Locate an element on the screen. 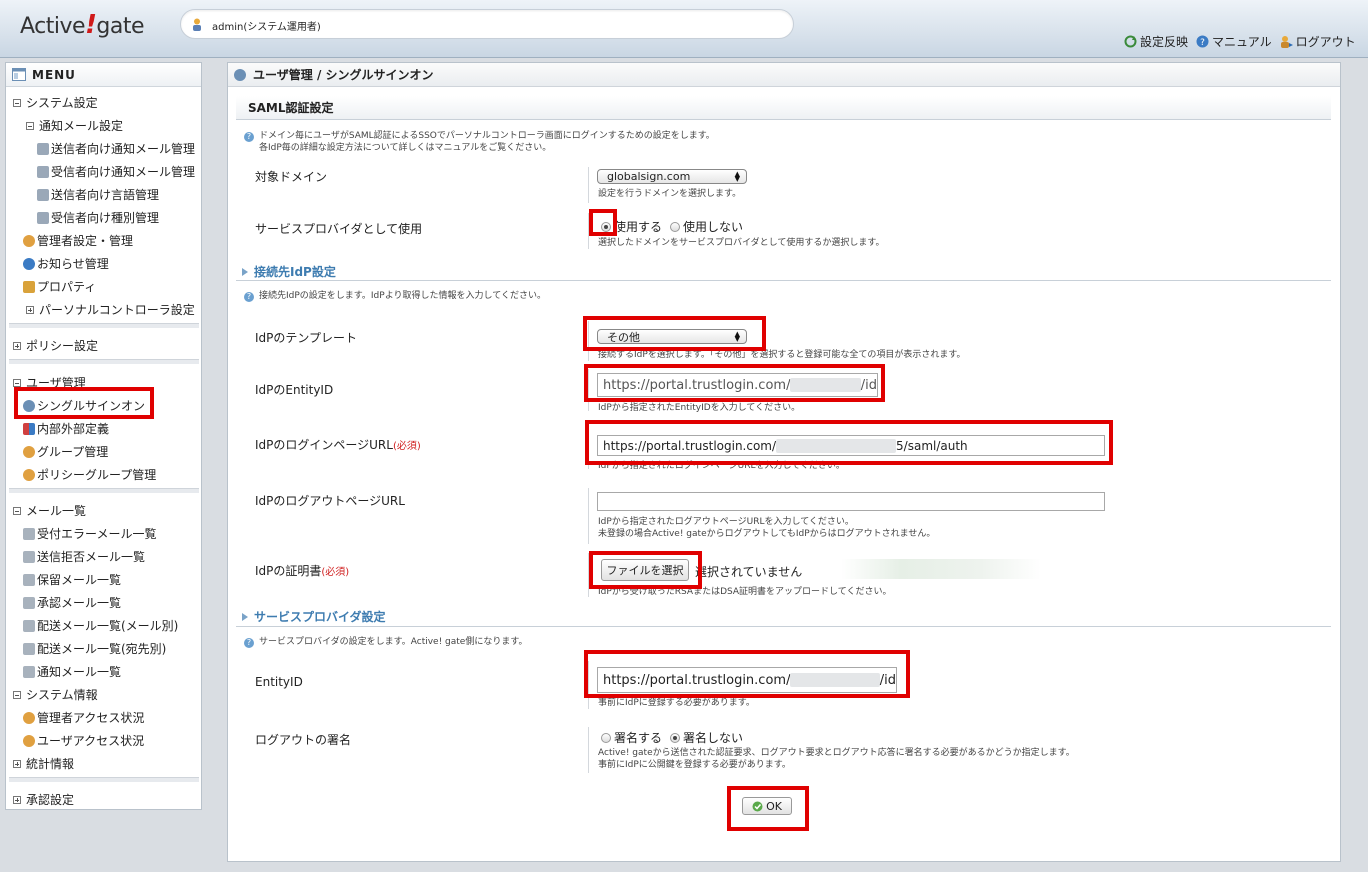 The height and width of the screenshot is (872, 1368). idp-logout-url-input is located at coordinates (851, 501).